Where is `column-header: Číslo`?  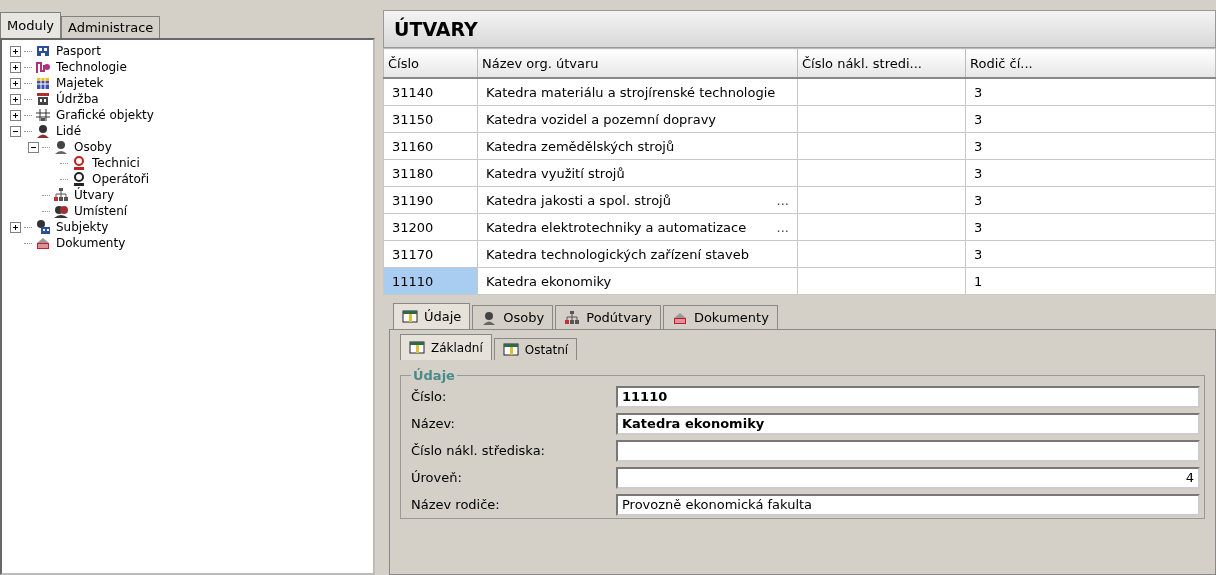
column-header: Číslo is located at coordinates (430, 63).